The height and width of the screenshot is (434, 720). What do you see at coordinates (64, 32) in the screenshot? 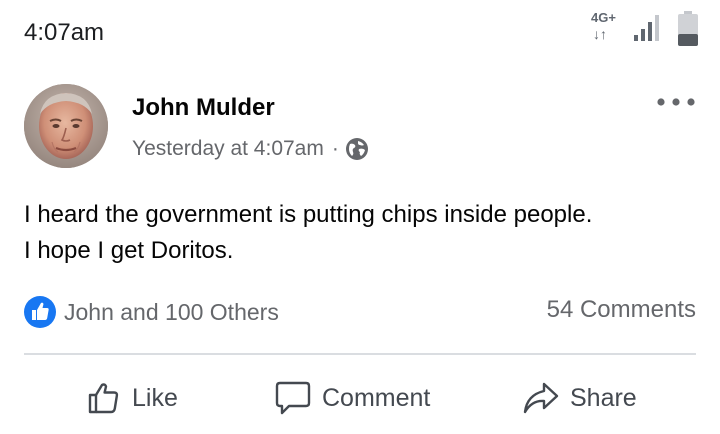
I see `status-time: 4:07am` at bounding box center [64, 32].